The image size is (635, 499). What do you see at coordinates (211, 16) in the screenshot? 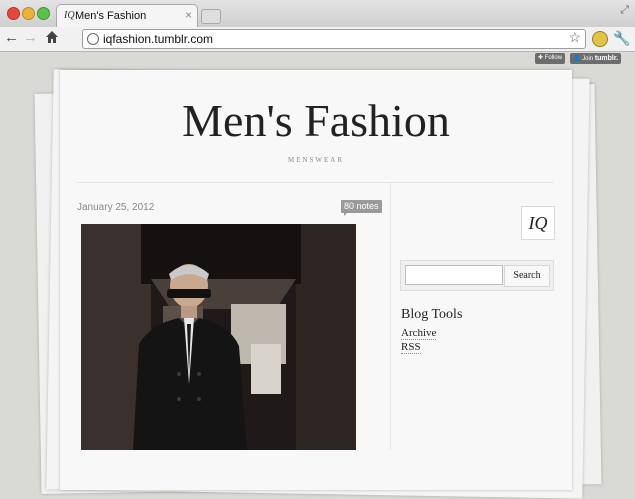
I see `new-tab-button` at bounding box center [211, 16].